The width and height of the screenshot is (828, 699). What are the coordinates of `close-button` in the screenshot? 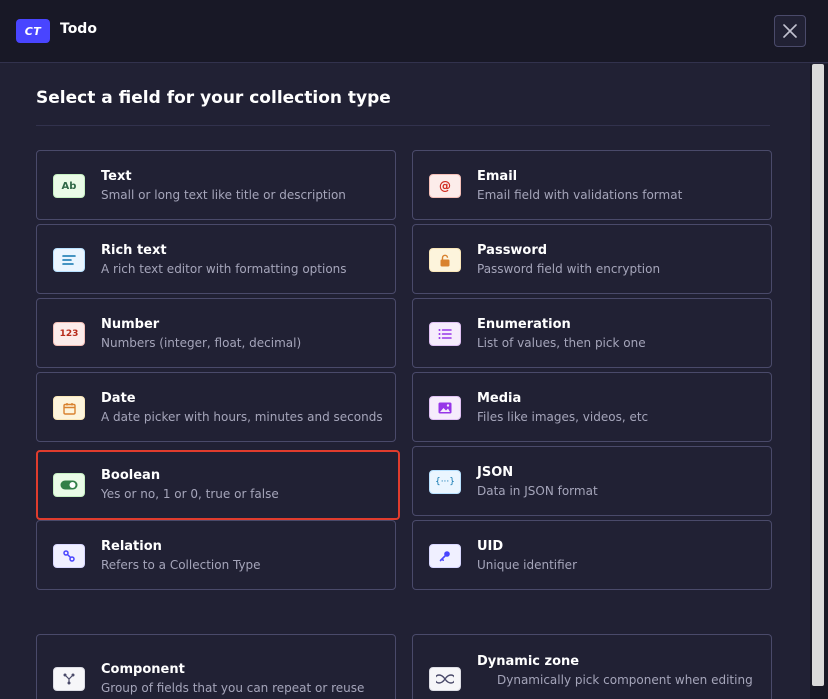 It's located at (790, 31).